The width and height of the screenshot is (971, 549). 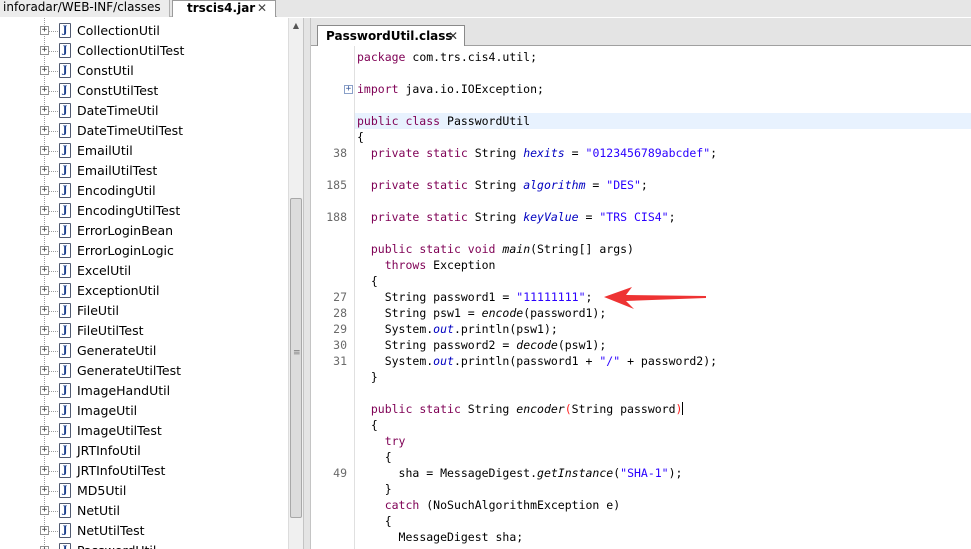 What do you see at coordinates (164, 491) in the screenshot?
I see `tree-item: + J MD5Util` at bounding box center [164, 491].